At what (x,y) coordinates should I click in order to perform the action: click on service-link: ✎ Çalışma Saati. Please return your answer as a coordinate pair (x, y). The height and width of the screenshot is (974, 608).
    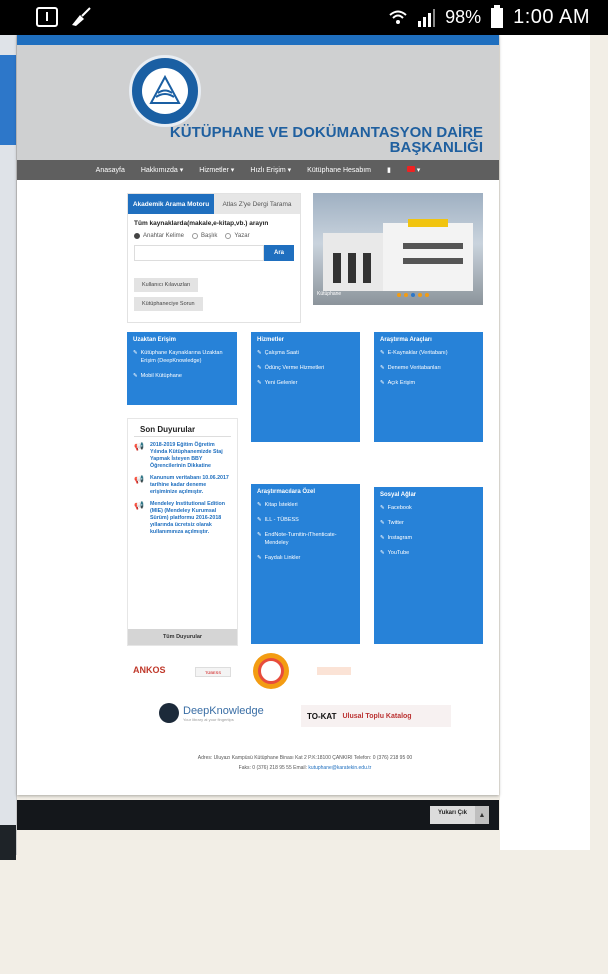
    Looking at the image, I should click on (305, 353).